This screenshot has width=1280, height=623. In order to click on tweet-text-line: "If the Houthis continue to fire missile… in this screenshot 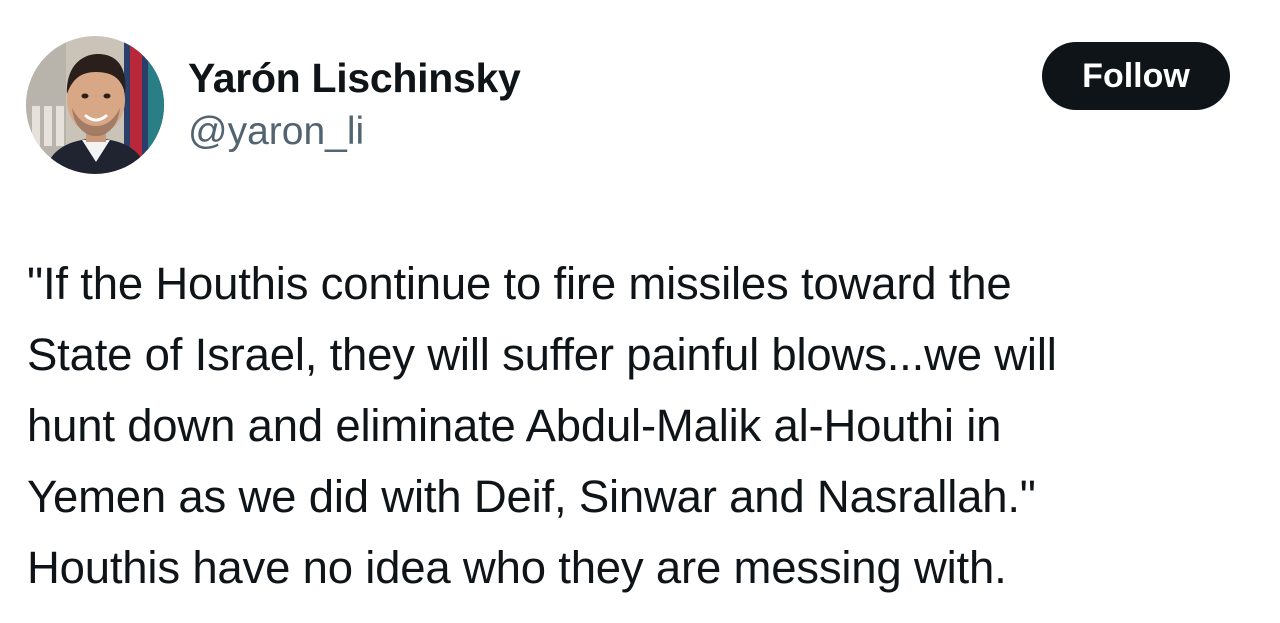, I will do `click(519, 283)`.